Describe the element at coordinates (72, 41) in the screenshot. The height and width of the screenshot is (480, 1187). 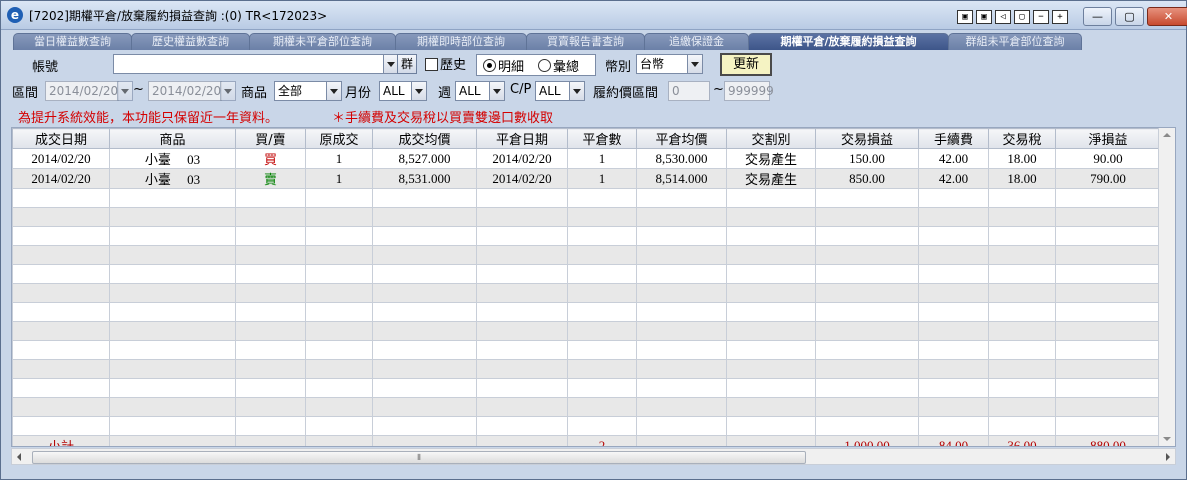
I see `tab-daily-equity: 當日權益數查詢` at that location.